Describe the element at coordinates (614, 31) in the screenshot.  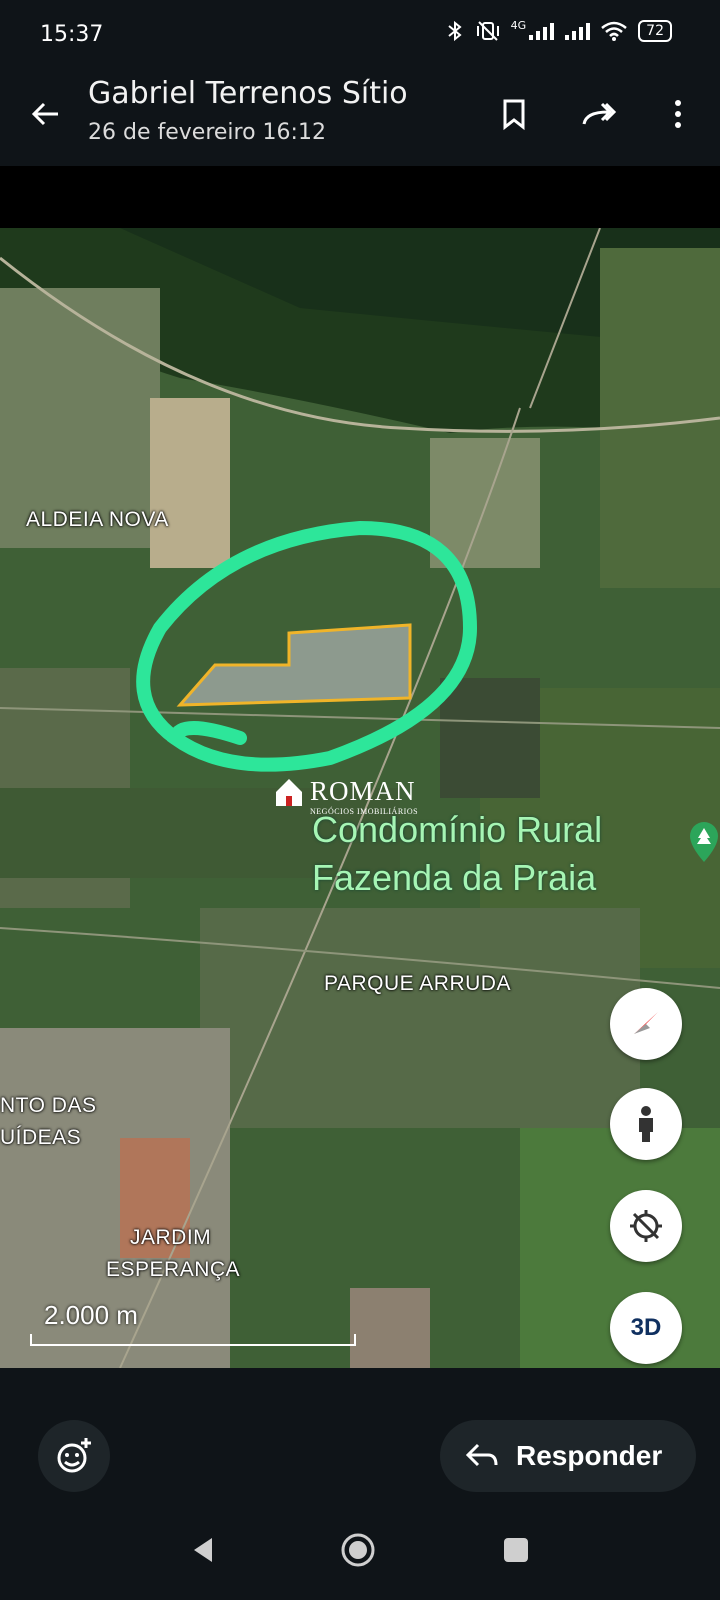
I see `wifi-icon` at that location.